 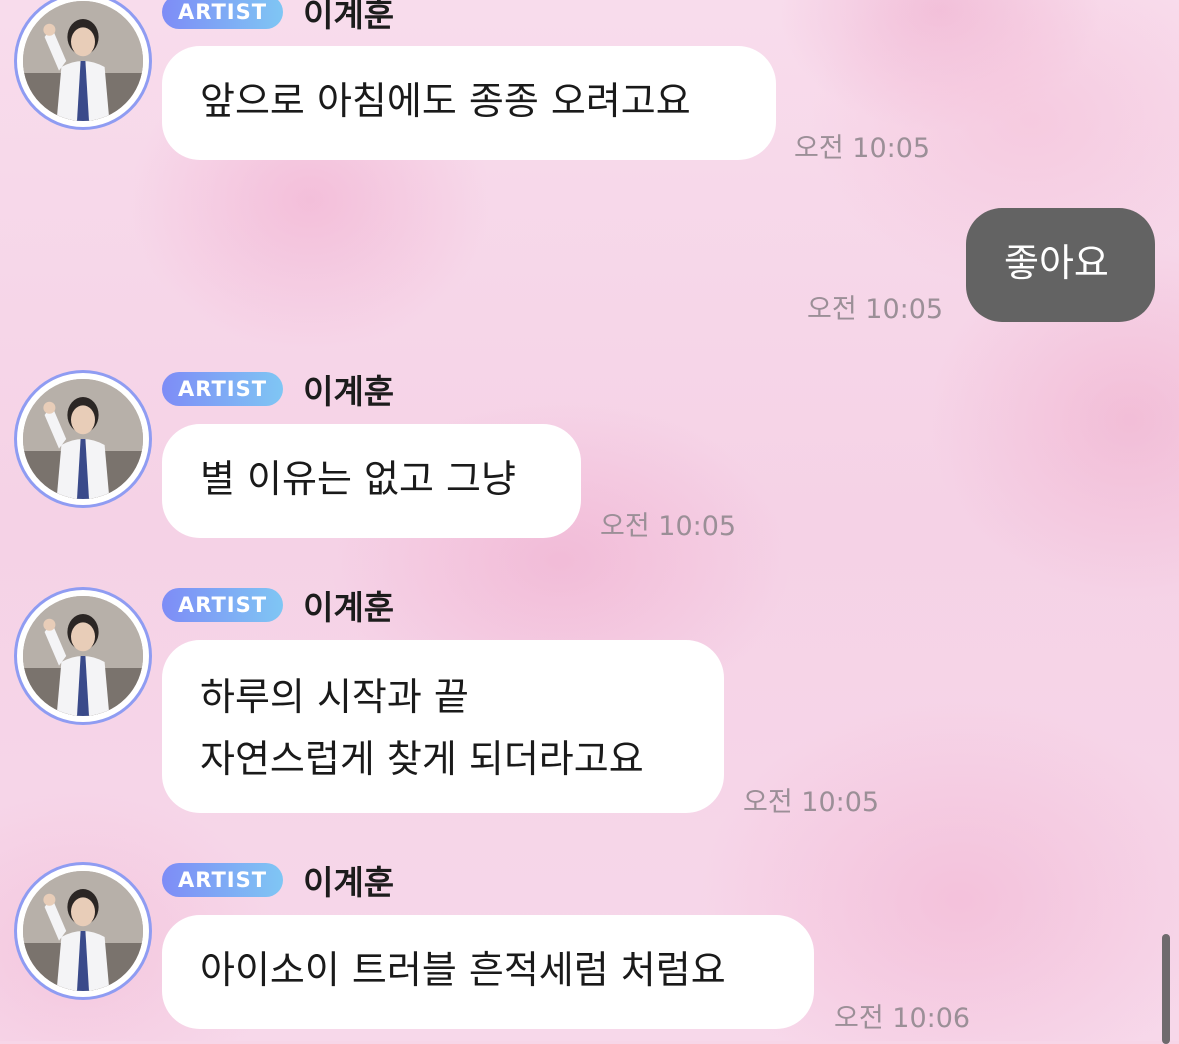 What do you see at coordinates (1166, 989) in the screenshot?
I see `scrollbar` at bounding box center [1166, 989].